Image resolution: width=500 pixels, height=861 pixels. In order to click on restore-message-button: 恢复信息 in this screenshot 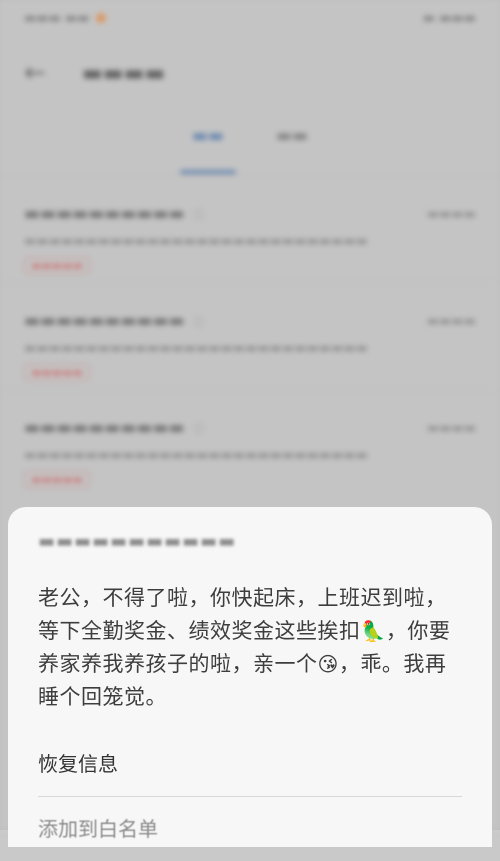, I will do `click(250, 764)`.